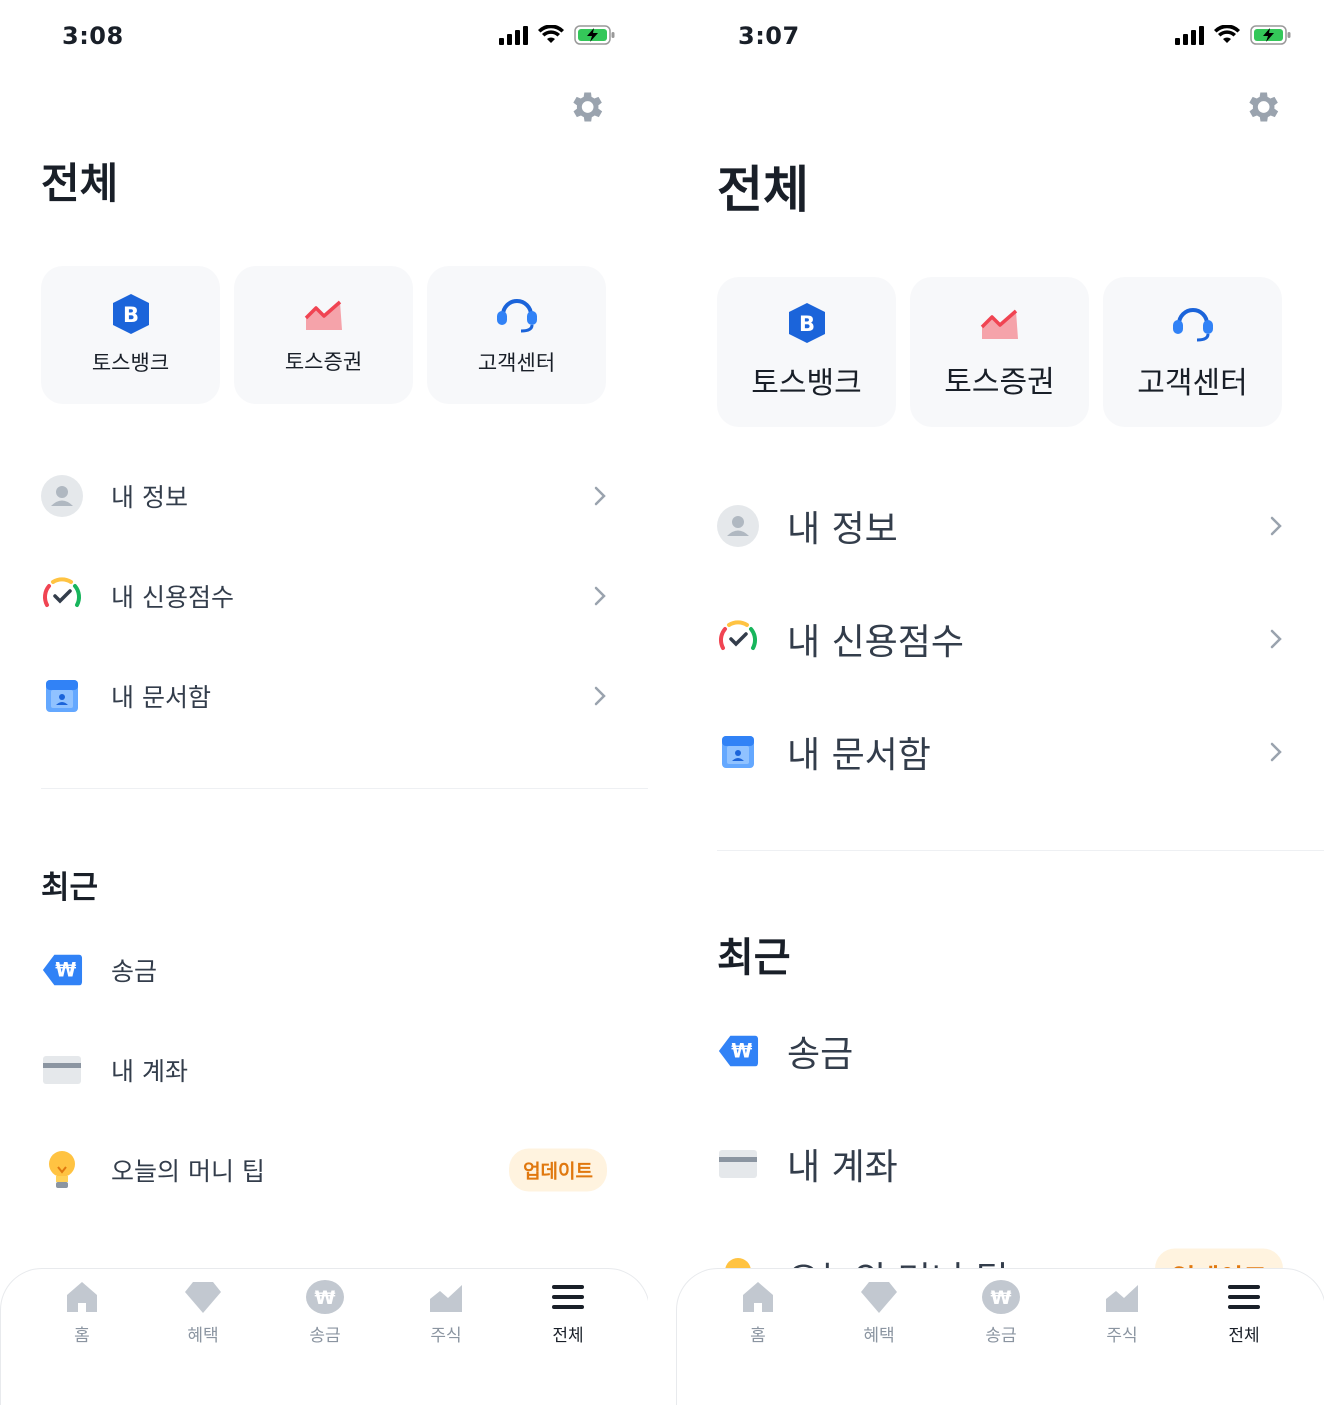 Image resolution: width=1324 pixels, height=1405 pixels. I want to click on recent-list: ₩ 송금 내 계좌 오늘의 머니 팁 업데이트, so click(324, 1070).